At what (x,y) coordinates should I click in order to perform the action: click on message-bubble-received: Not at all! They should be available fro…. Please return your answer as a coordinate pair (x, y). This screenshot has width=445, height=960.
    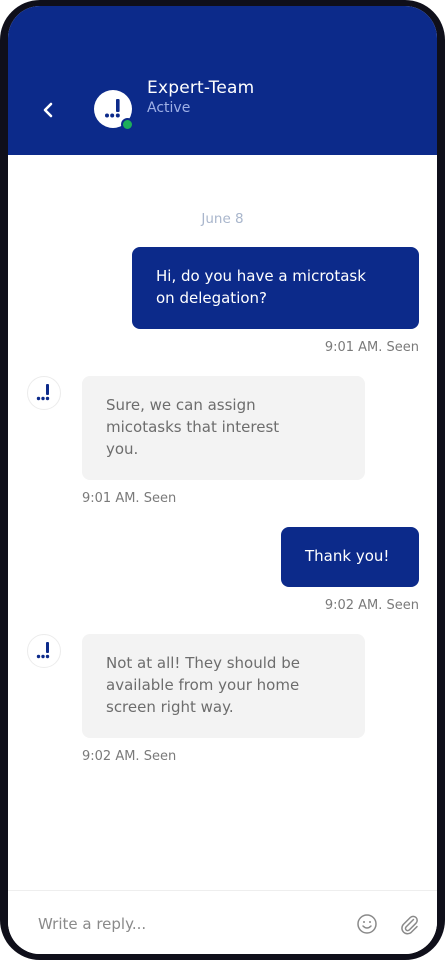
    Looking at the image, I should click on (223, 686).